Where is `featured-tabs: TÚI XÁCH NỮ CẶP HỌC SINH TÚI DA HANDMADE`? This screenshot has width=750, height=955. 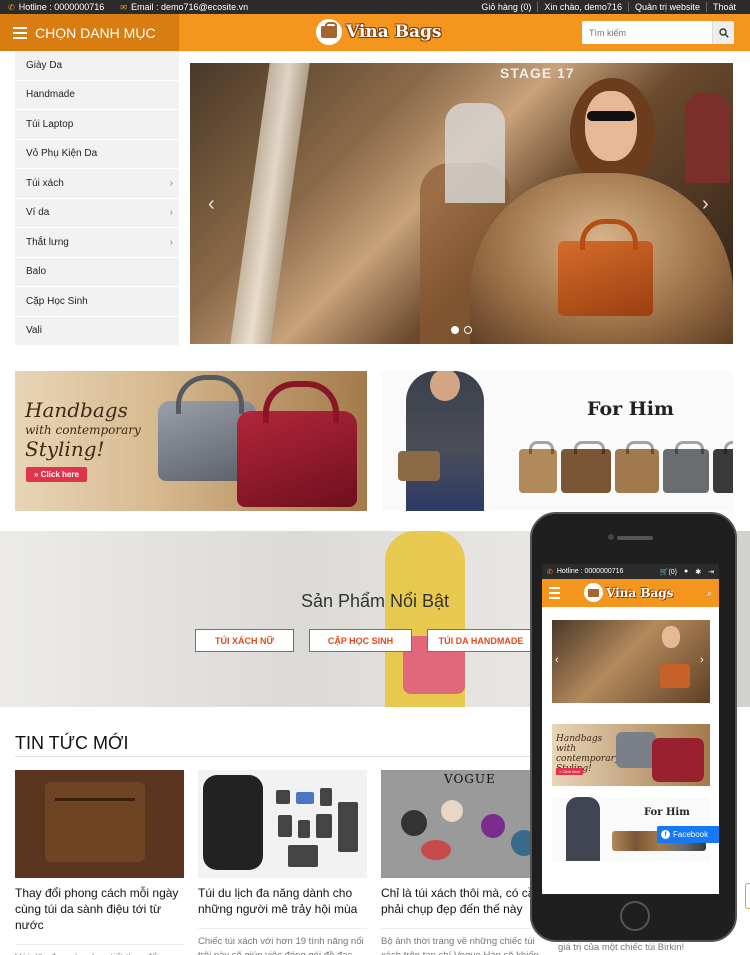
featured-tabs: TÚI XÁCH NỮ CẶP HỌC SINH TÚI DA HANDMADE is located at coordinates (365, 640).